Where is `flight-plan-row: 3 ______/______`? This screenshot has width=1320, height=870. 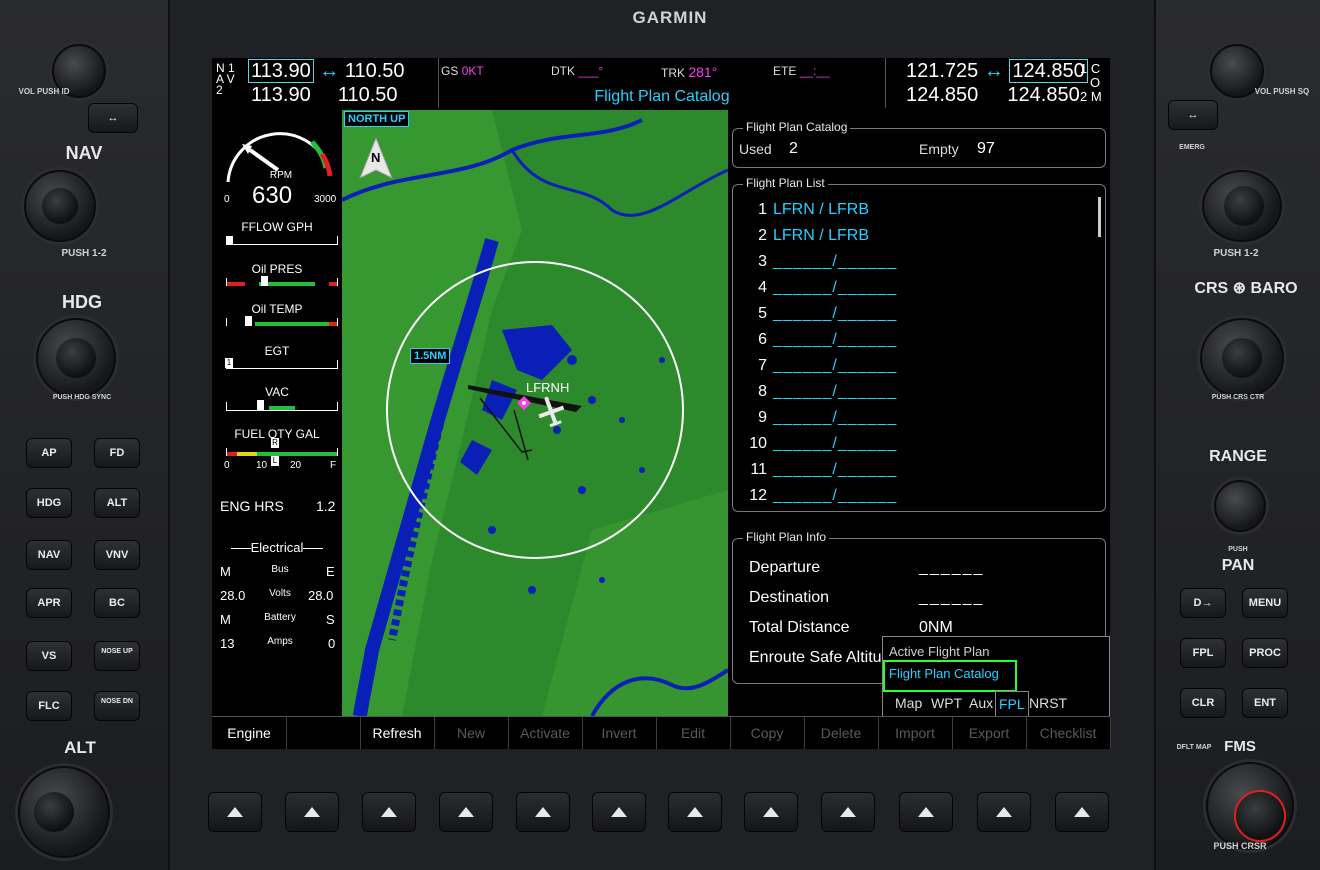 flight-plan-row: 3 ______/______ is located at coordinates (820, 262).